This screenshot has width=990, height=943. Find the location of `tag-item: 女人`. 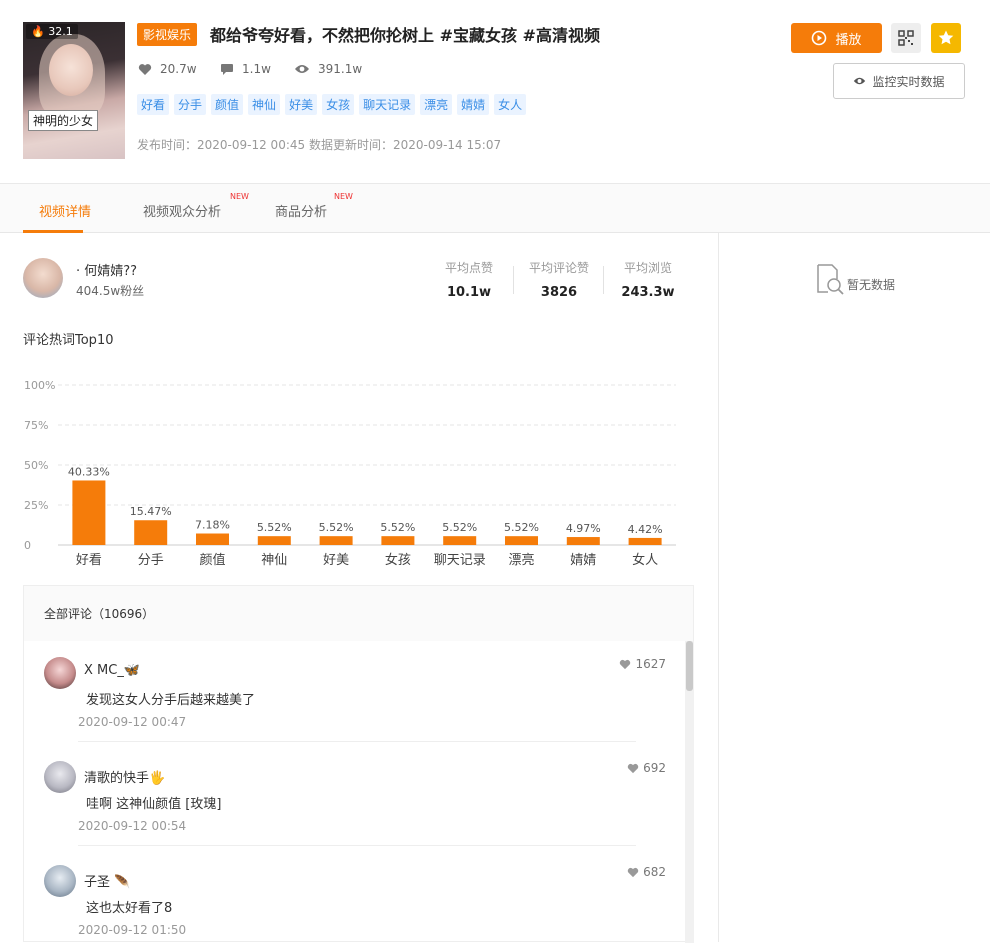

tag-item: 女人 is located at coordinates (510, 104).